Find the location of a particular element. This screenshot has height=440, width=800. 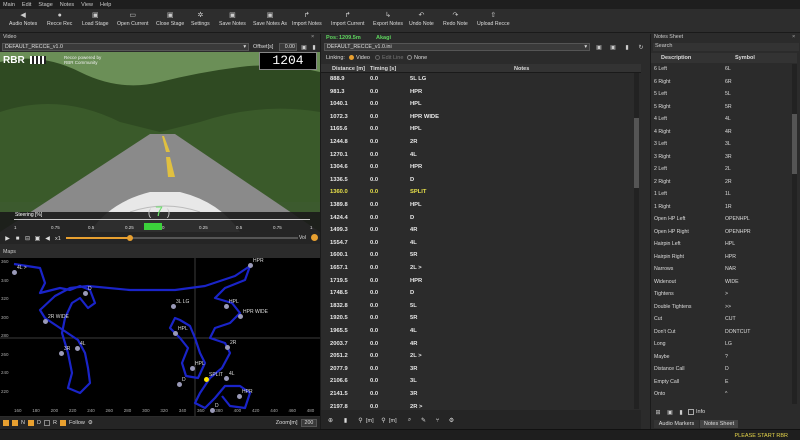

sheet-row: Long LG is located at coordinates (716, 344).